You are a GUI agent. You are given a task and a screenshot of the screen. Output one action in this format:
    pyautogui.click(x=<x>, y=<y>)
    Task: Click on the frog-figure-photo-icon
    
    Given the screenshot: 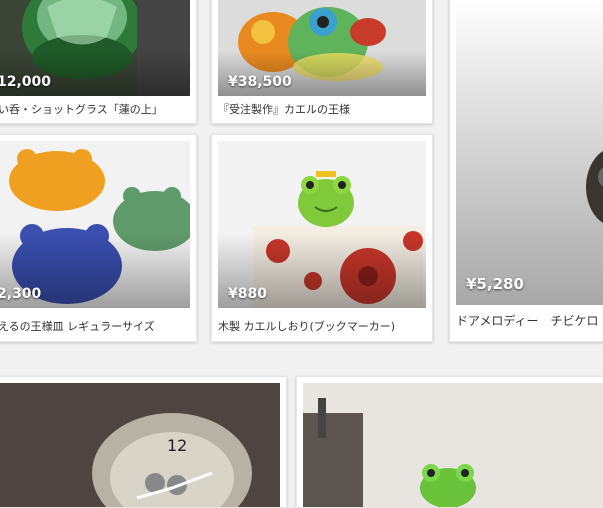 What is the action you would take?
    pyautogui.click(x=453, y=445)
    